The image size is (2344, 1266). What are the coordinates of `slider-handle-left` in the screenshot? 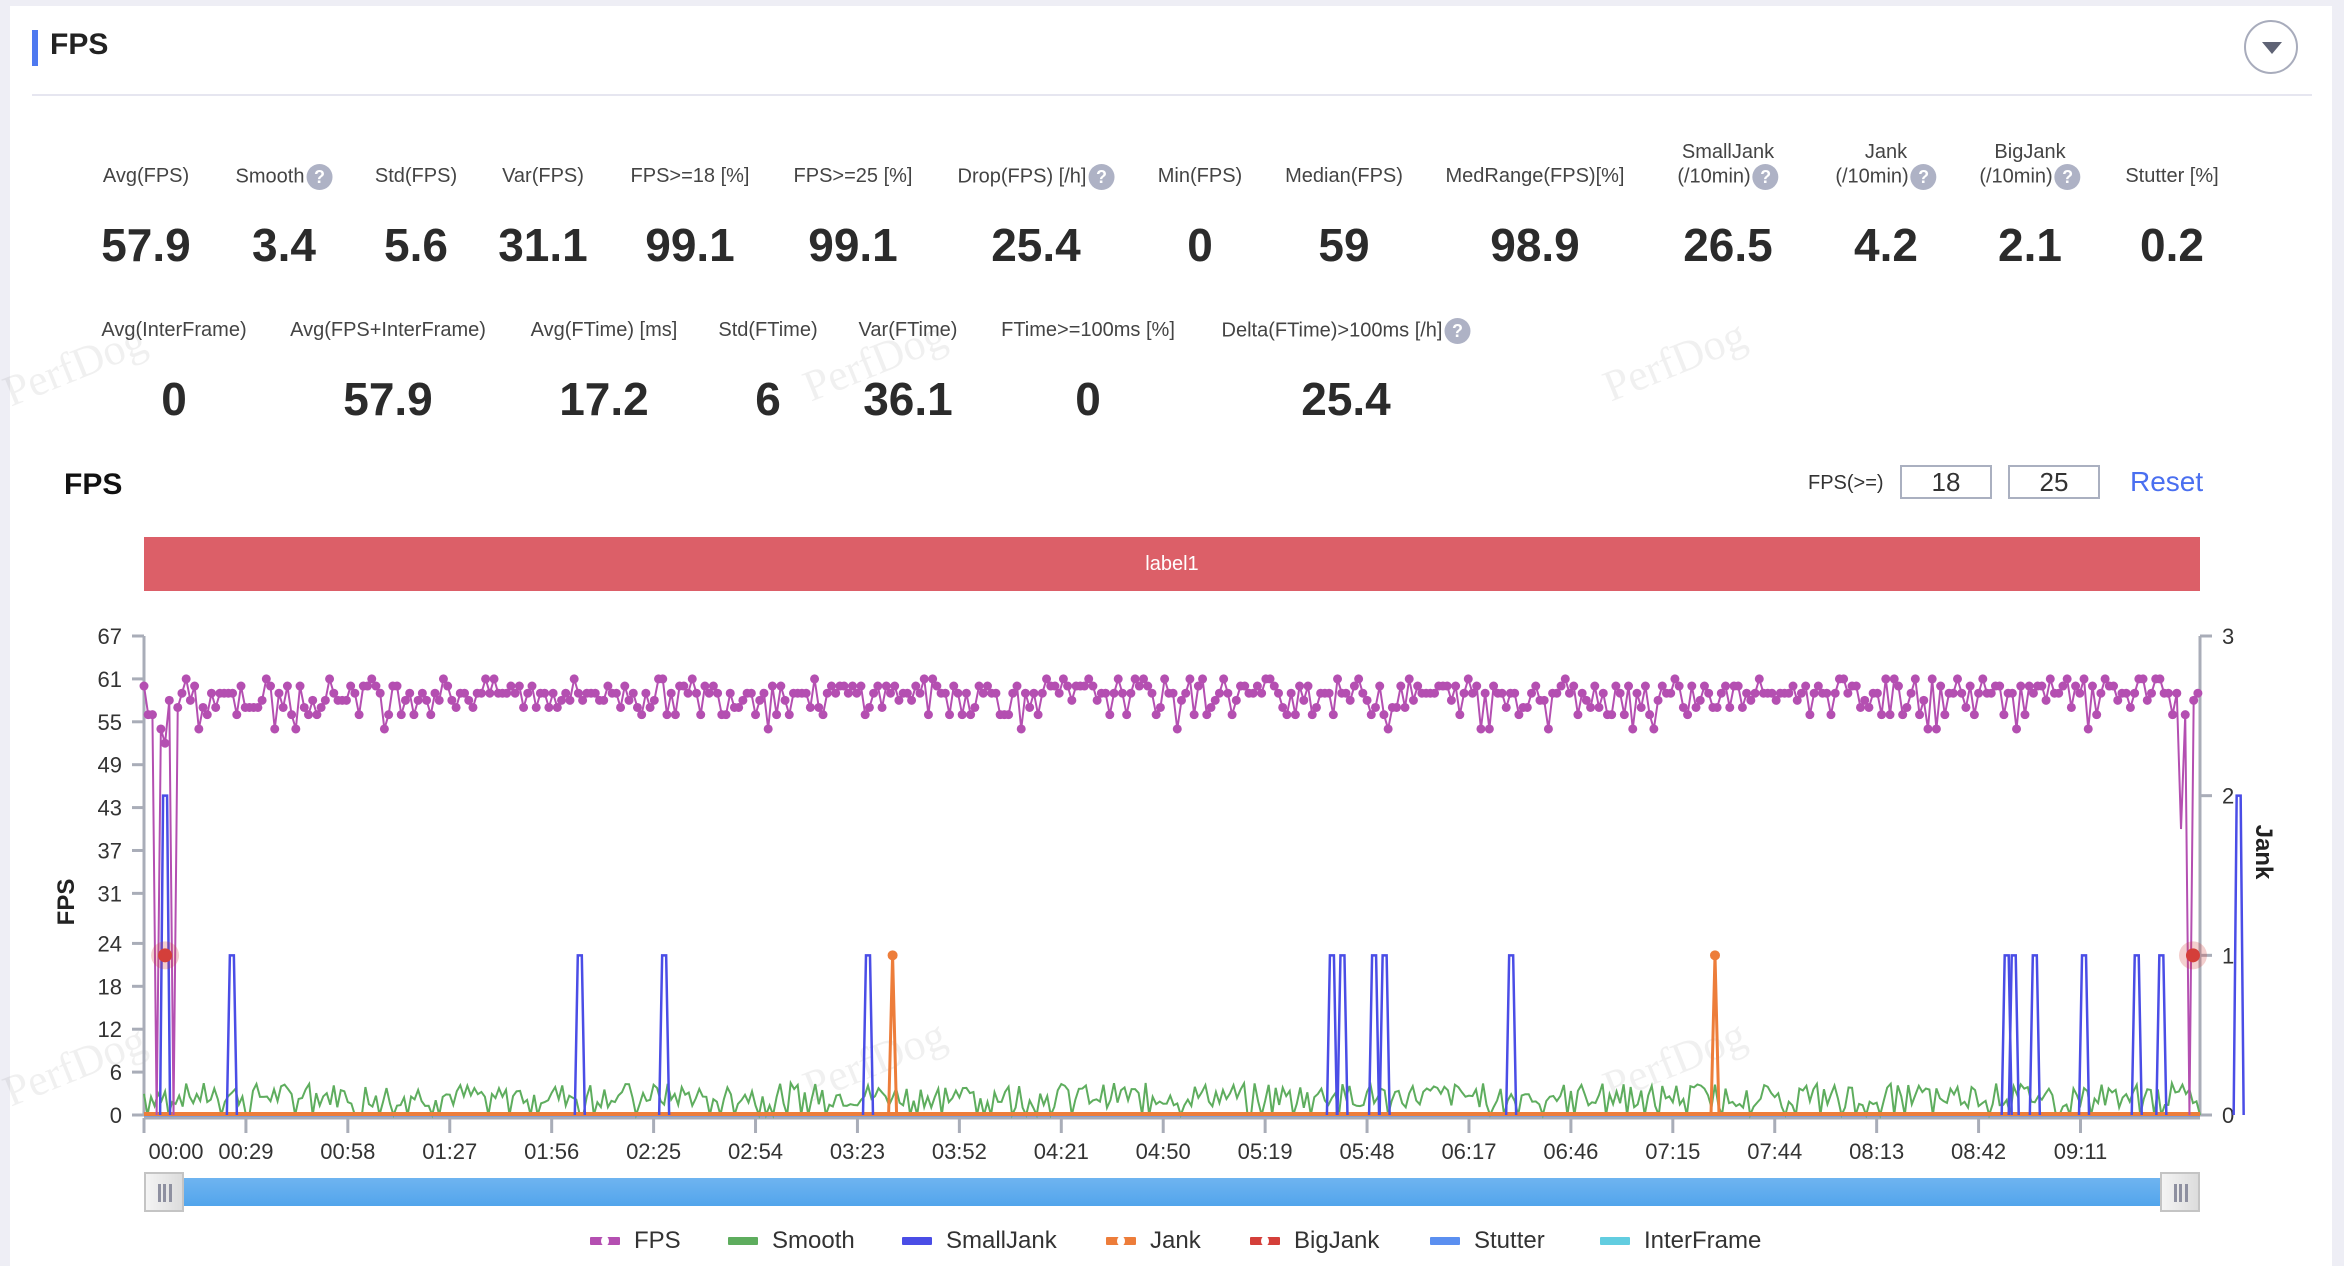 It's located at (164, 1192).